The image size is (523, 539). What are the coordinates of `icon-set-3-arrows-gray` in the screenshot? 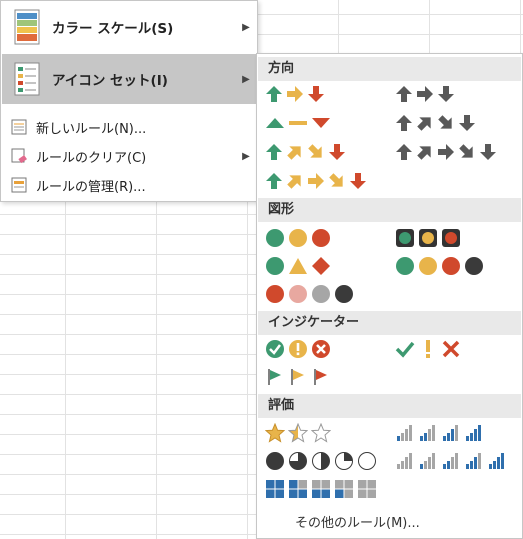 It's located at (425, 94).